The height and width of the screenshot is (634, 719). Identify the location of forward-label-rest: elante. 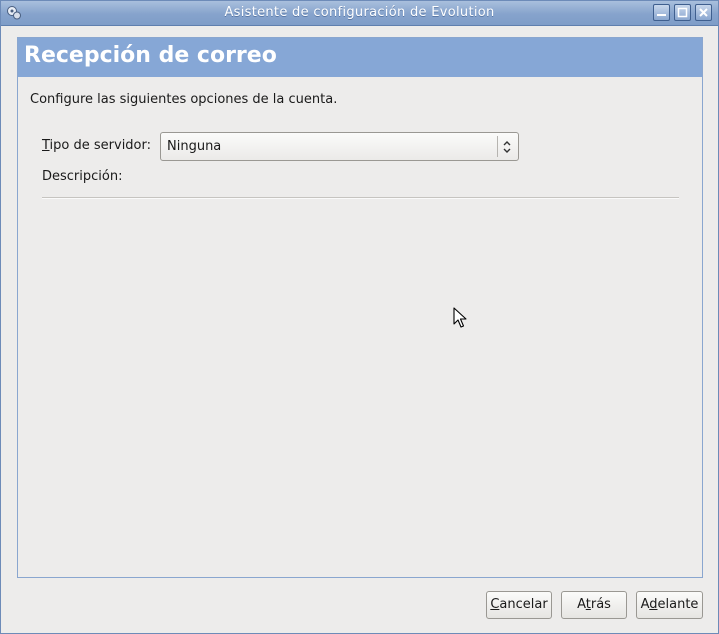
(678, 604).